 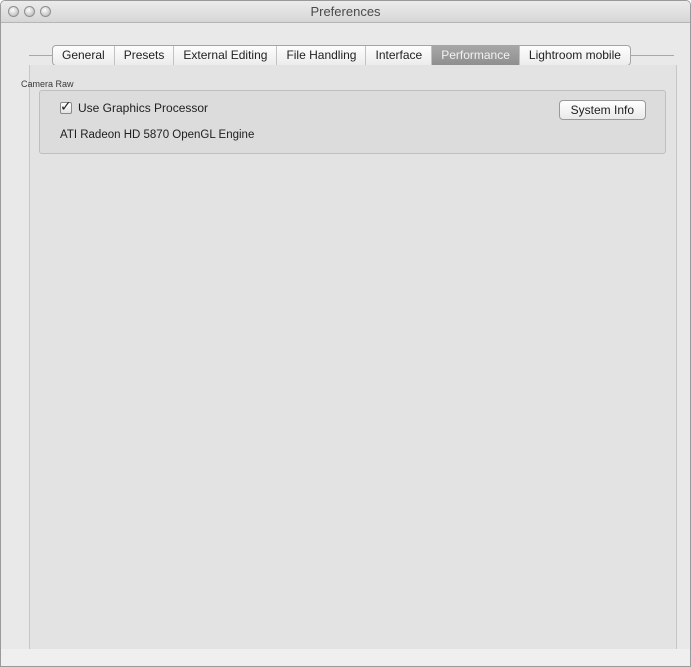 What do you see at coordinates (476, 55) in the screenshot?
I see `tab-performance: Performance` at bounding box center [476, 55].